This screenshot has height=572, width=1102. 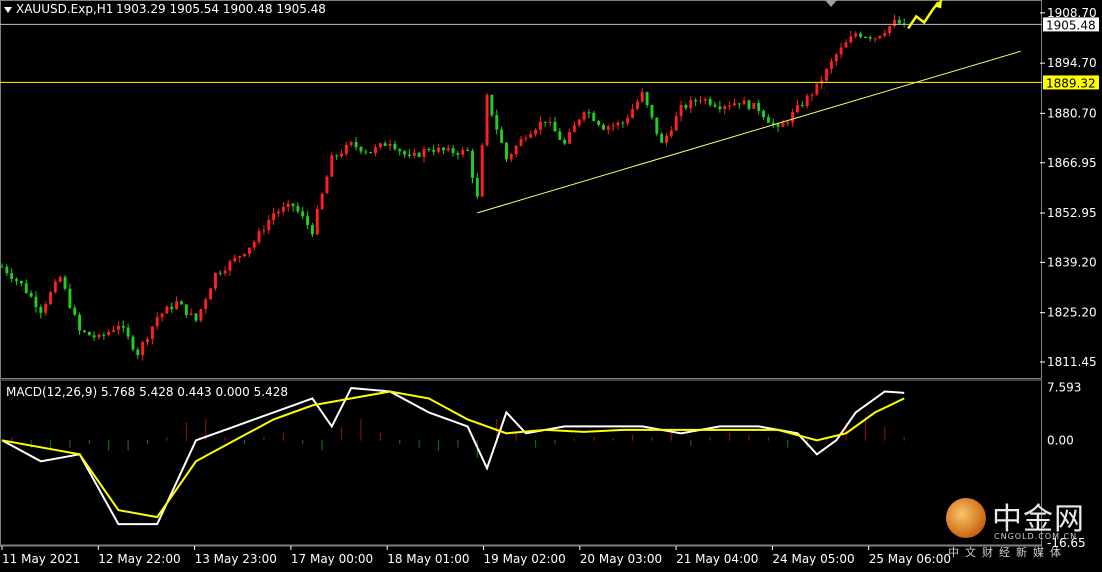 What do you see at coordinates (910, 559) in the screenshot?
I see `time-tick-label: 25 May 06:00` at bounding box center [910, 559].